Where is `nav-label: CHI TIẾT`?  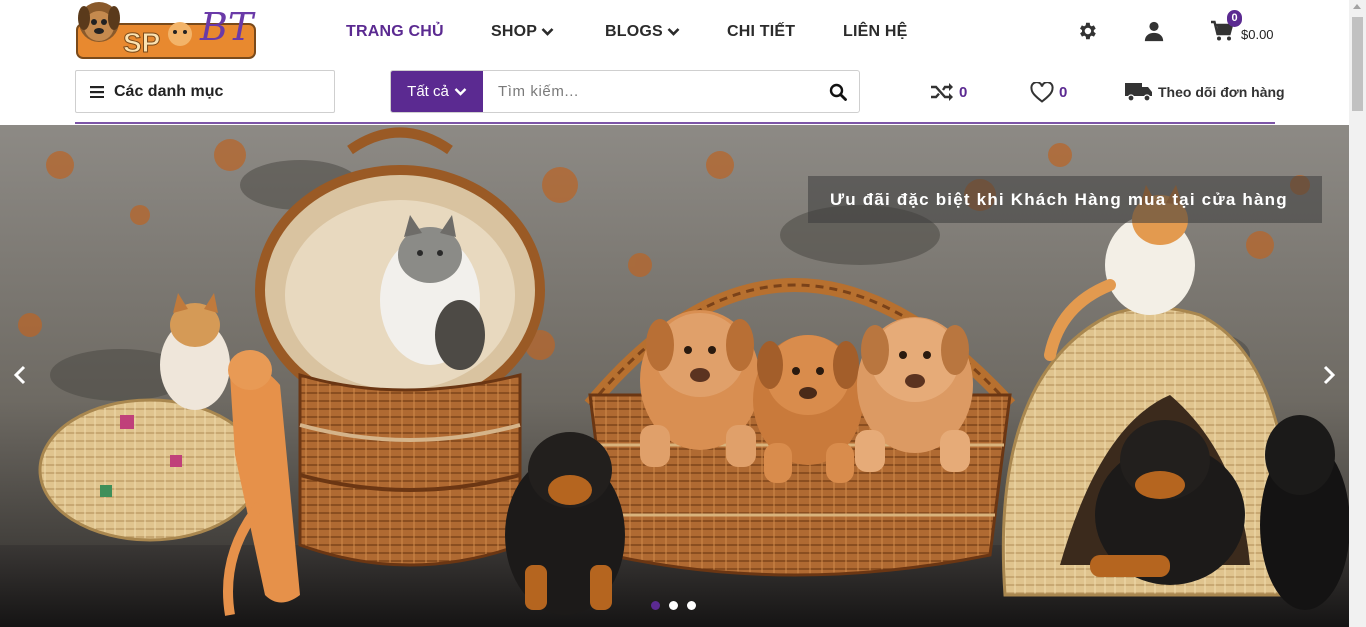 nav-label: CHI TIẾT is located at coordinates (761, 31).